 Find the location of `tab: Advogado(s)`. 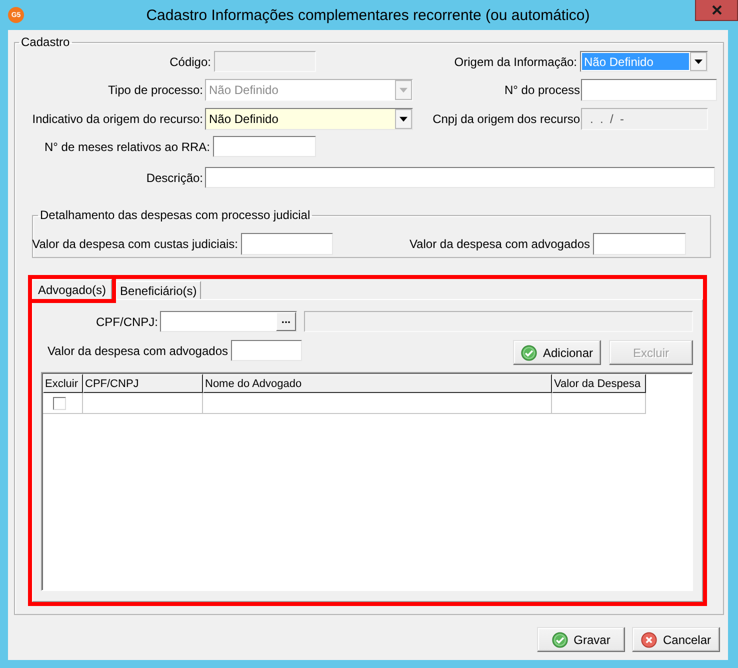

tab: Advogado(s) is located at coordinates (72, 289).